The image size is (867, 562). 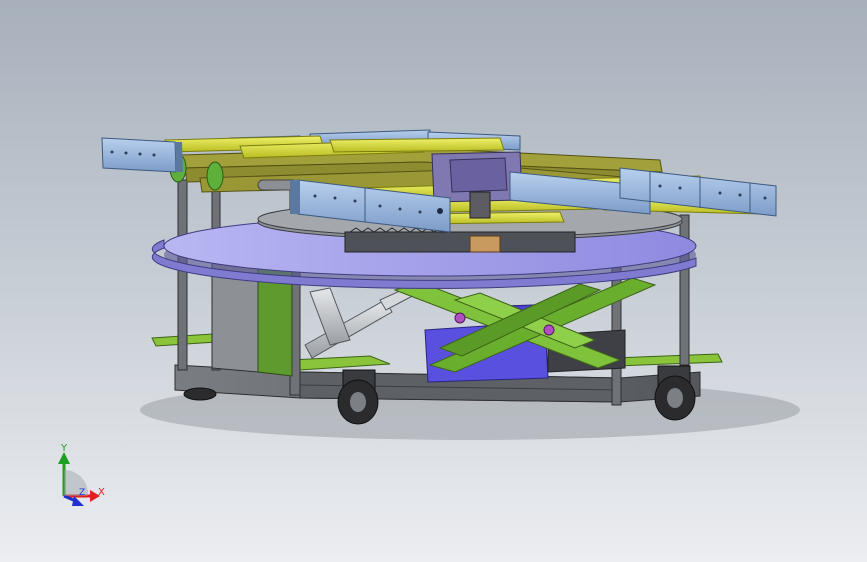 What do you see at coordinates (82, 493) in the screenshot?
I see `z-axis-label: Z` at bounding box center [82, 493].